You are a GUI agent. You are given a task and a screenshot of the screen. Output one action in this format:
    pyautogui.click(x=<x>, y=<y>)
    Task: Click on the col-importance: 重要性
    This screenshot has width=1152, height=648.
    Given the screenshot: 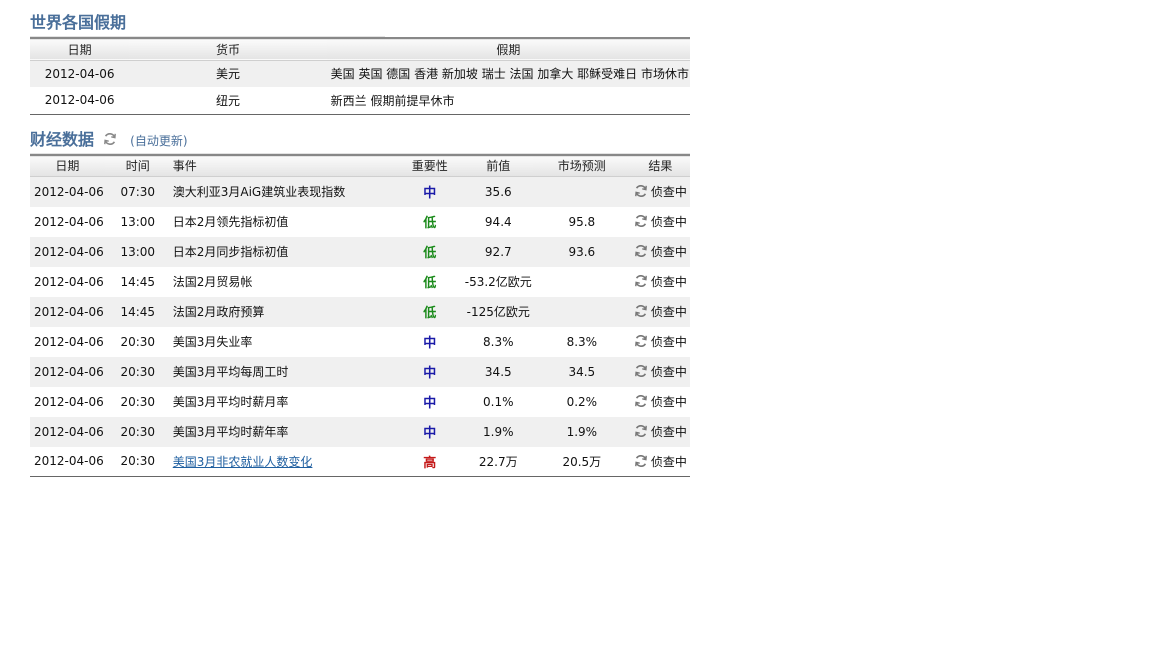 What is the action you would take?
    pyautogui.click(x=429, y=166)
    